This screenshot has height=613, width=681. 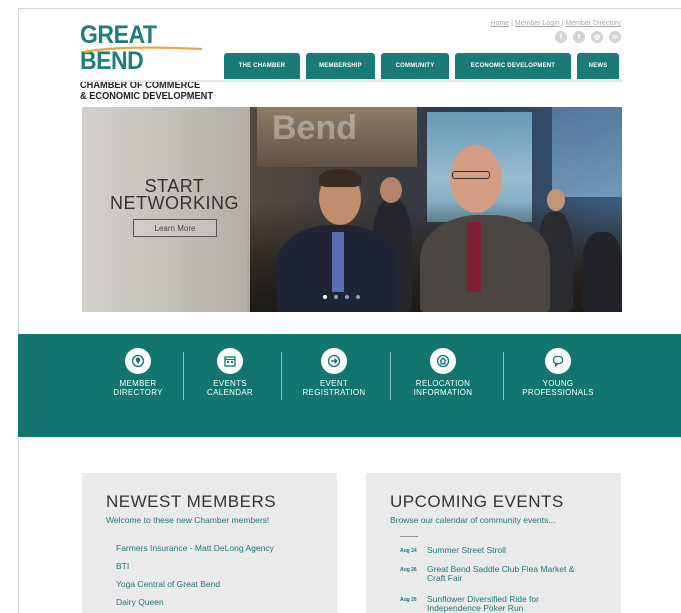 What do you see at coordinates (175, 228) in the screenshot?
I see `learn-more-button: Learn More` at bounding box center [175, 228].